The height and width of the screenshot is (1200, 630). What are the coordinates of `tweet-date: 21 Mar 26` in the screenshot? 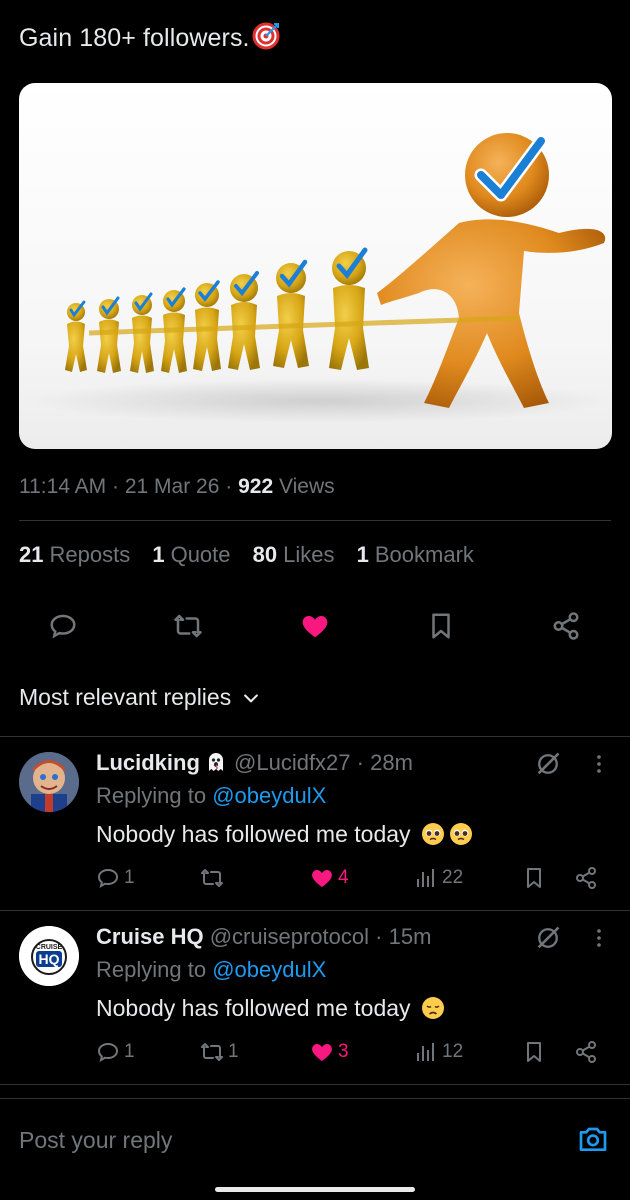 It's located at (172, 486).